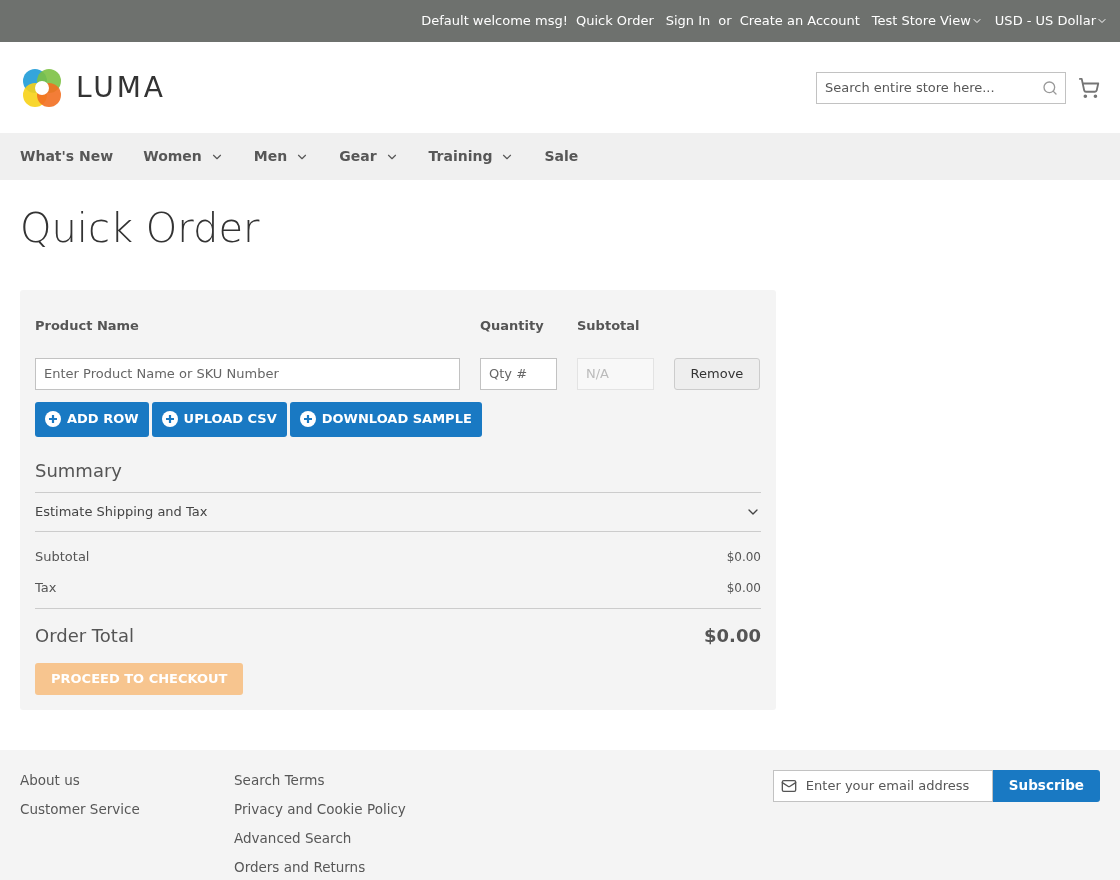 The width and height of the screenshot is (1120, 880). Describe the element at coordinates (398, 511) in the screenshot. I see `estimate-toggle: Estimate Shipping and Tax` at that location.